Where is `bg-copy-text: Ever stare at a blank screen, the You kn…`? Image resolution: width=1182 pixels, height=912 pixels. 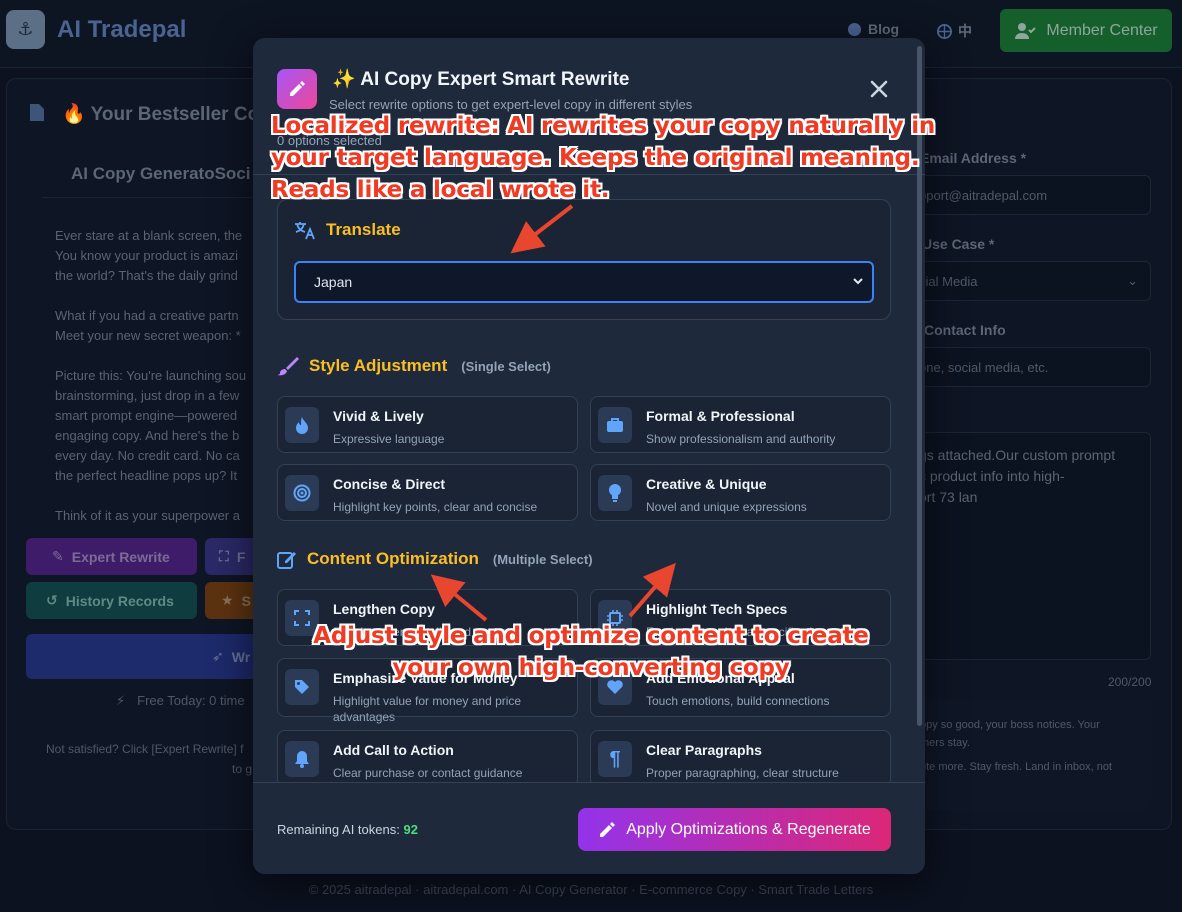 bg-copy-text: Ever stare at a blank screen, the You kn… is located at coordinates (151, 375).